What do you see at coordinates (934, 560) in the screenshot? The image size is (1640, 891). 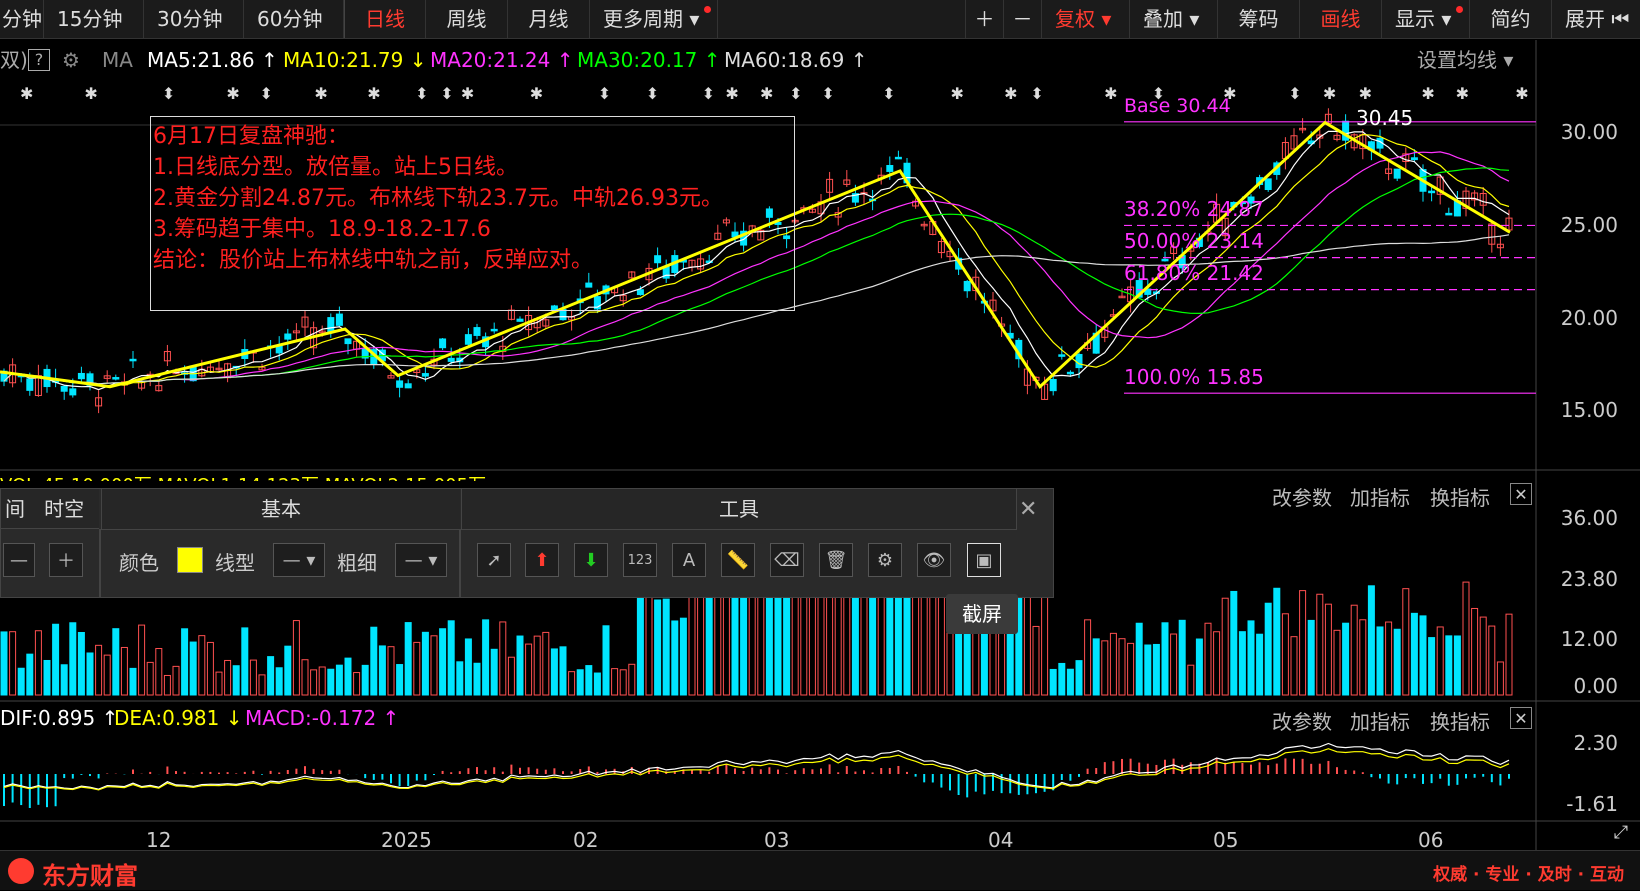 I see `eye-icon: 👁` at bounding box center [934, 560].